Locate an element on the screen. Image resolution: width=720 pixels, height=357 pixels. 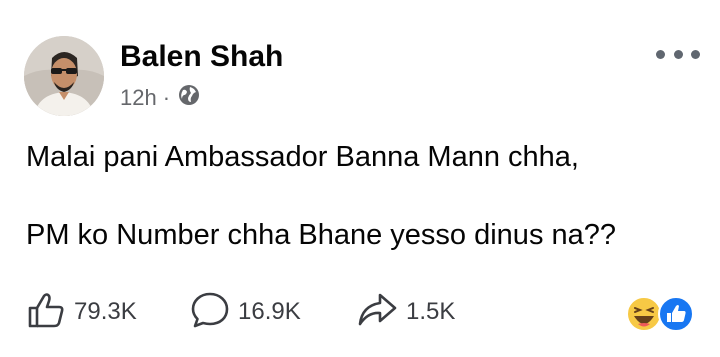
like-thumb-icon is located at coordinates (46, 312).